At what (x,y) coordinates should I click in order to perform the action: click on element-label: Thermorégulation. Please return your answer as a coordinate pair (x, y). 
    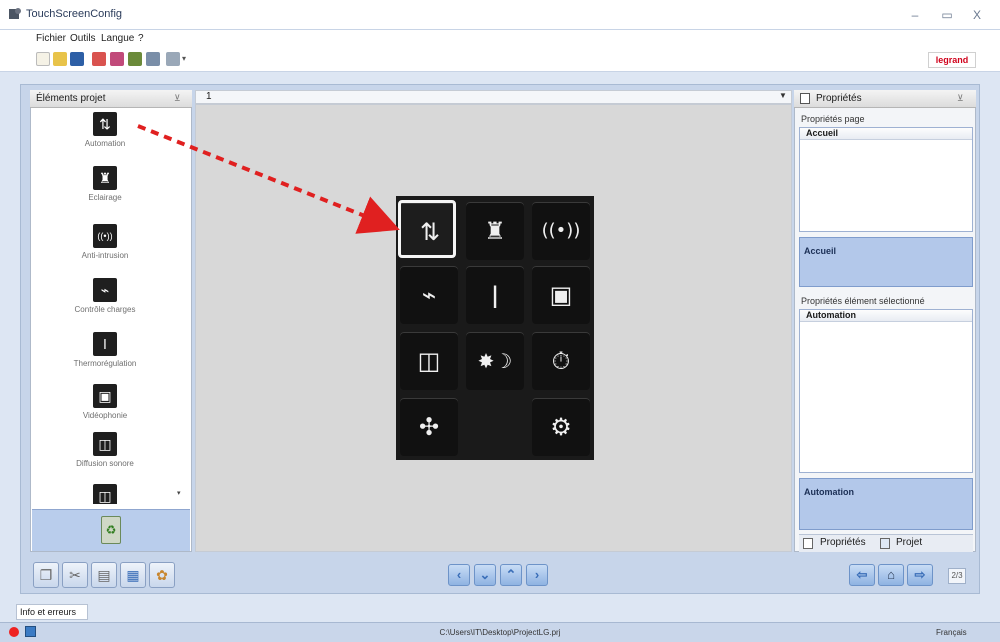
    Looking at the image, I should click on (105, 363).